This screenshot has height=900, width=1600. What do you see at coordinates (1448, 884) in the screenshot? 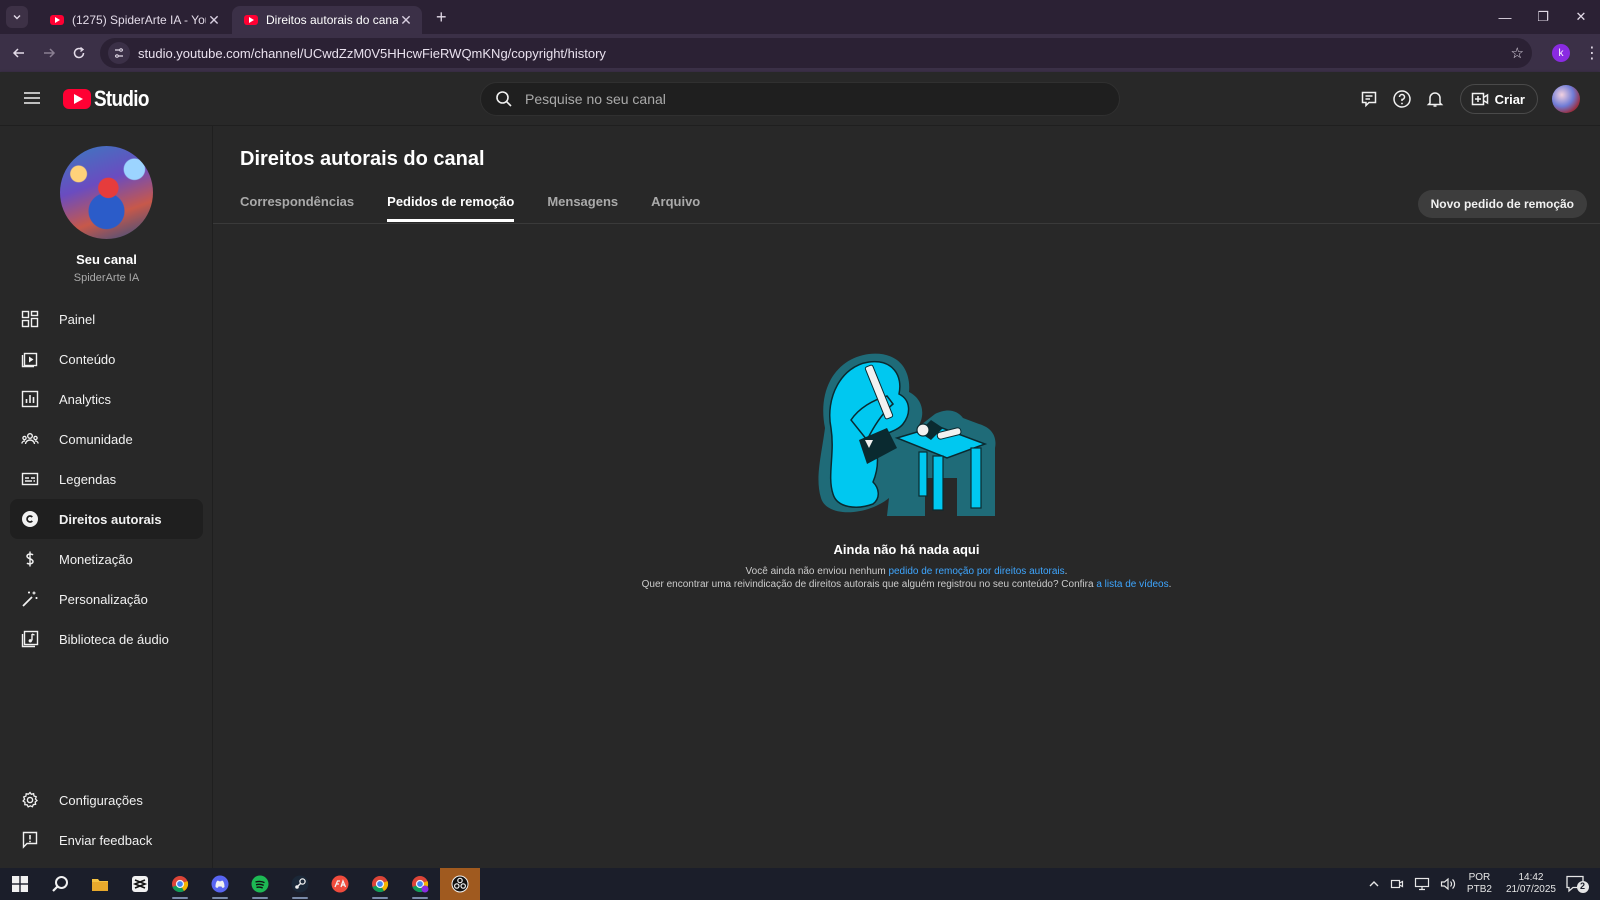
I see `tray-volume-icon` at bounding box center [1448, 884].